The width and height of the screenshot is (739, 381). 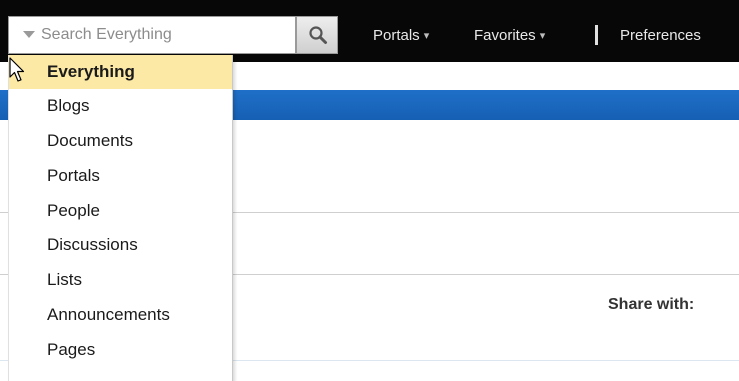 What do you see at coordinates (120, 245) in the screenshot?
I see `dropdown-item-discussions: Discussions` at bounding box center [120, 245].